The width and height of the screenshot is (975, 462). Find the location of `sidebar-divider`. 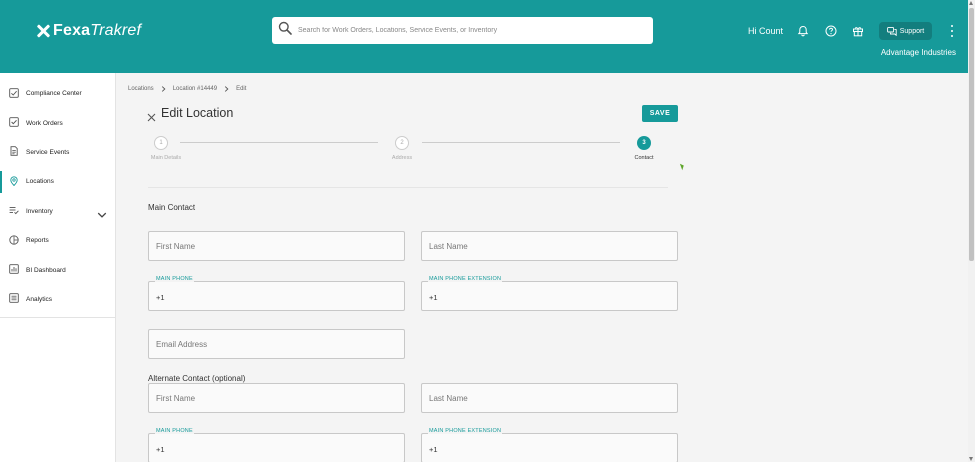

sidebar-divider is located at coordinates (58, 317).